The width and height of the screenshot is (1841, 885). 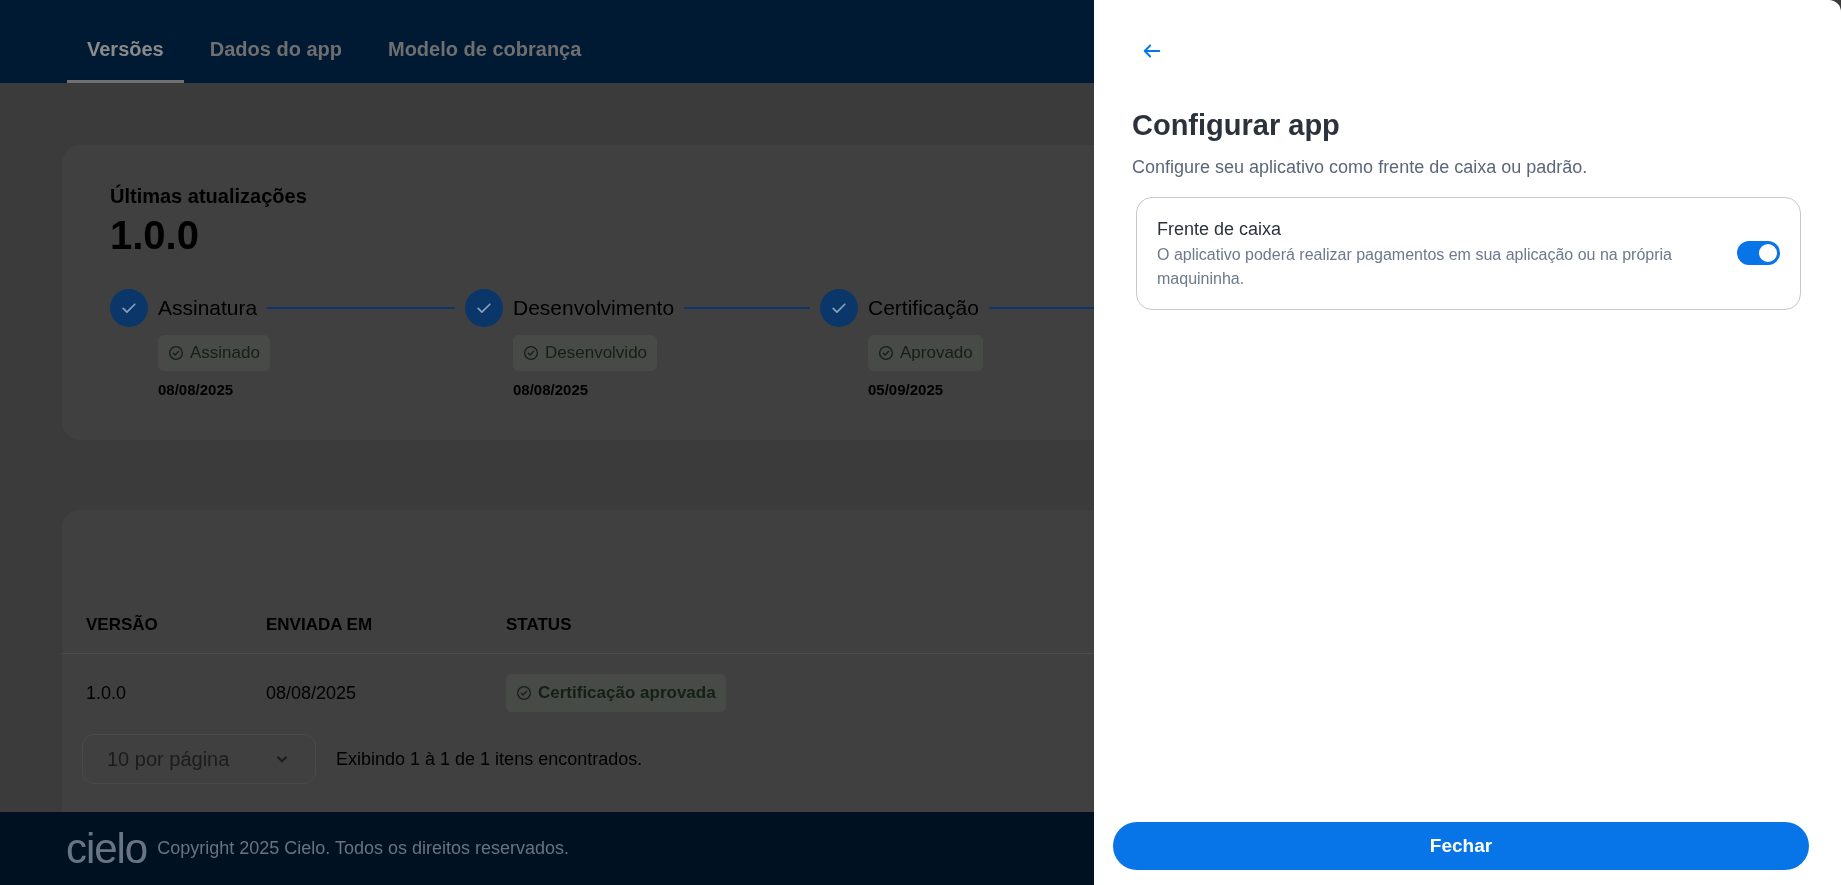 What do you see at coordinates (122, 624) in the screenshot?
I see `column-header: VERSÃO` at bounding box center [122, 624].